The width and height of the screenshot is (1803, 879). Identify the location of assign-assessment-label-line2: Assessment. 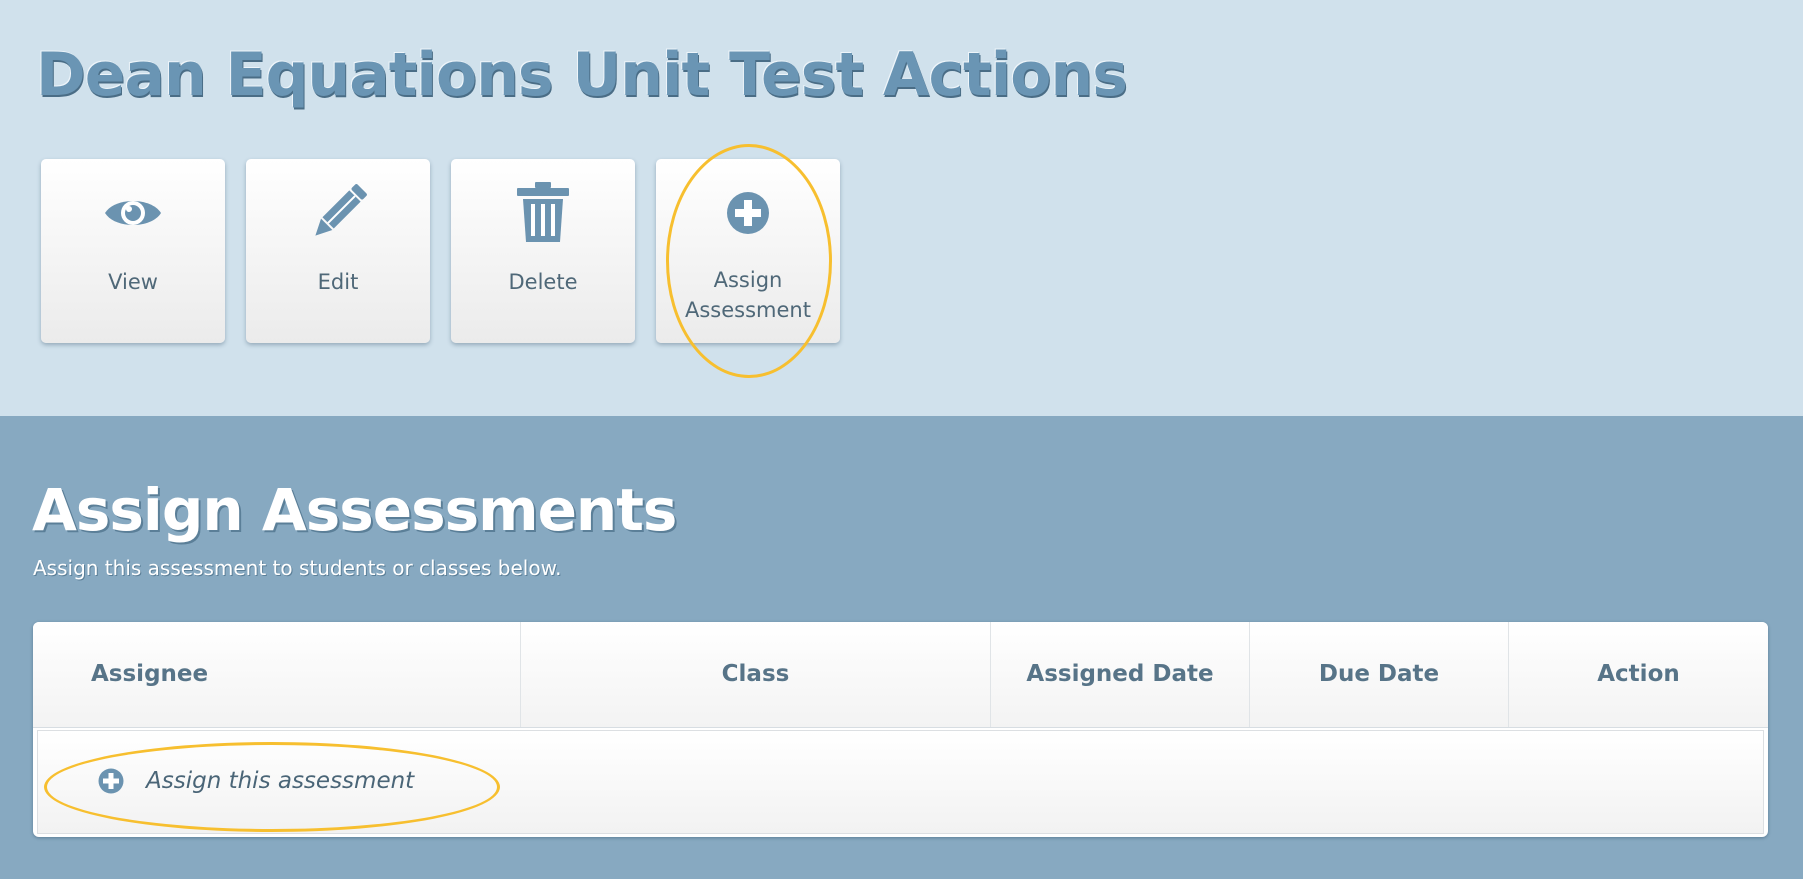
(748, 310).